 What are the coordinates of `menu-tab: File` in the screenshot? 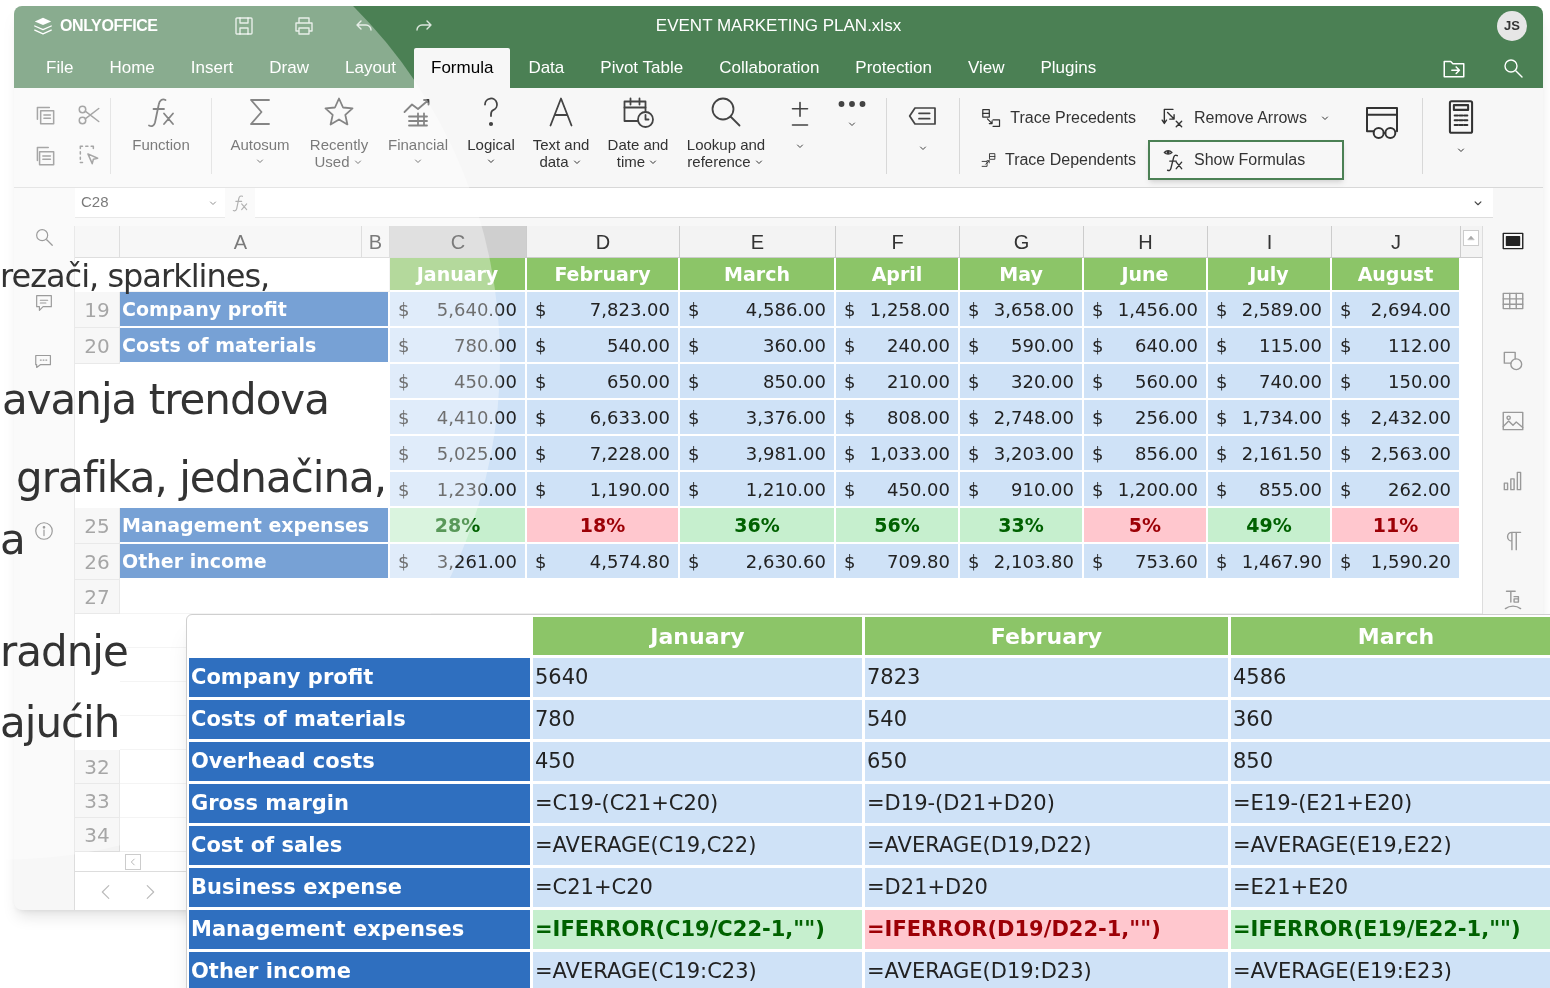 It's located at (60, 68).